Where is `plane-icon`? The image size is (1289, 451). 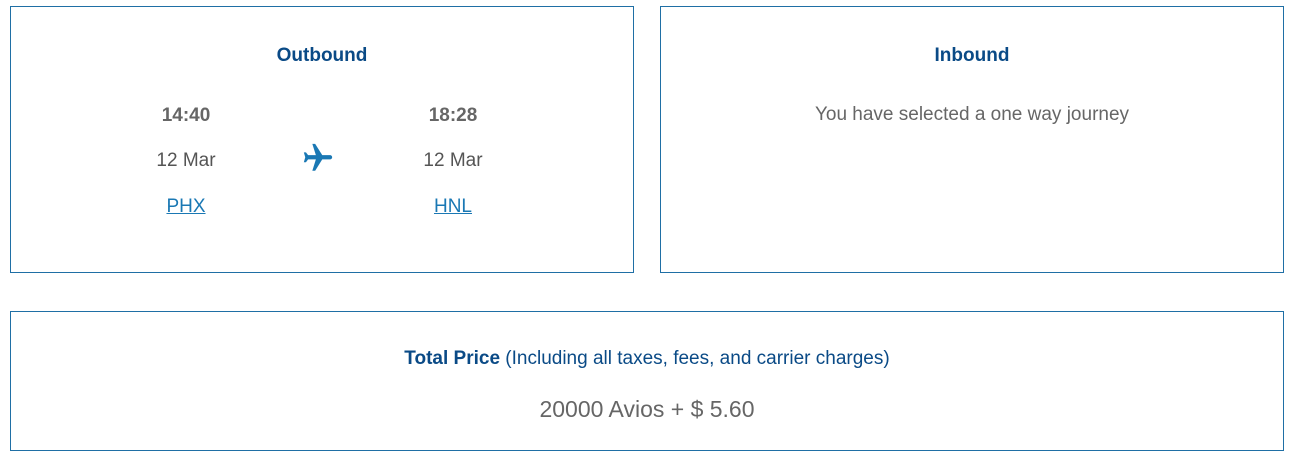 plane-icon is located at coordinates (318, 157).